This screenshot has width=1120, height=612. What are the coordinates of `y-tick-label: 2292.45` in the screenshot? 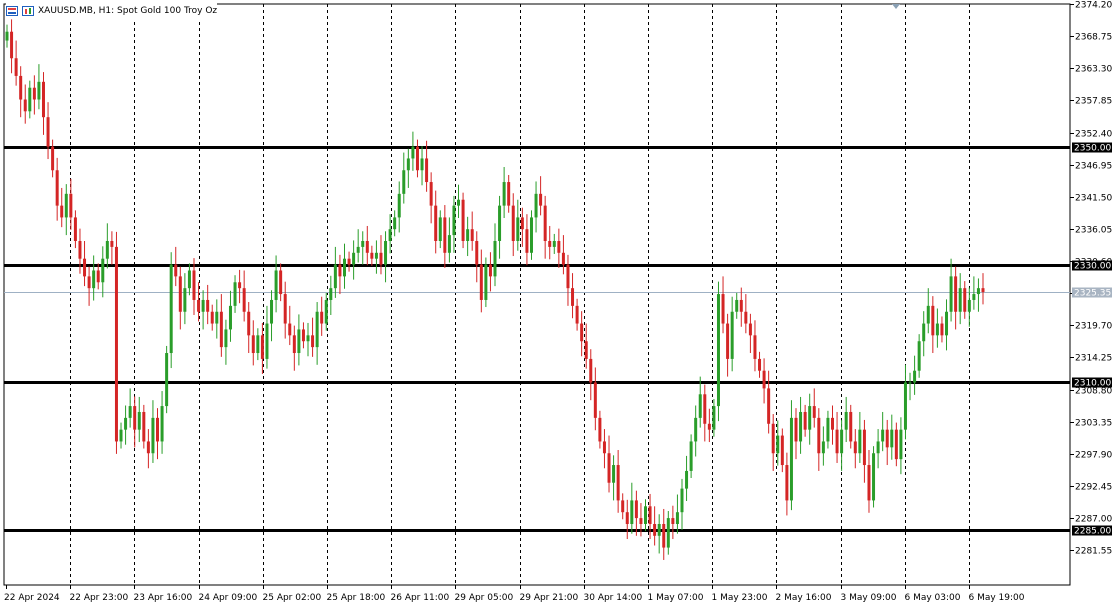 It's located at (1093, 488).